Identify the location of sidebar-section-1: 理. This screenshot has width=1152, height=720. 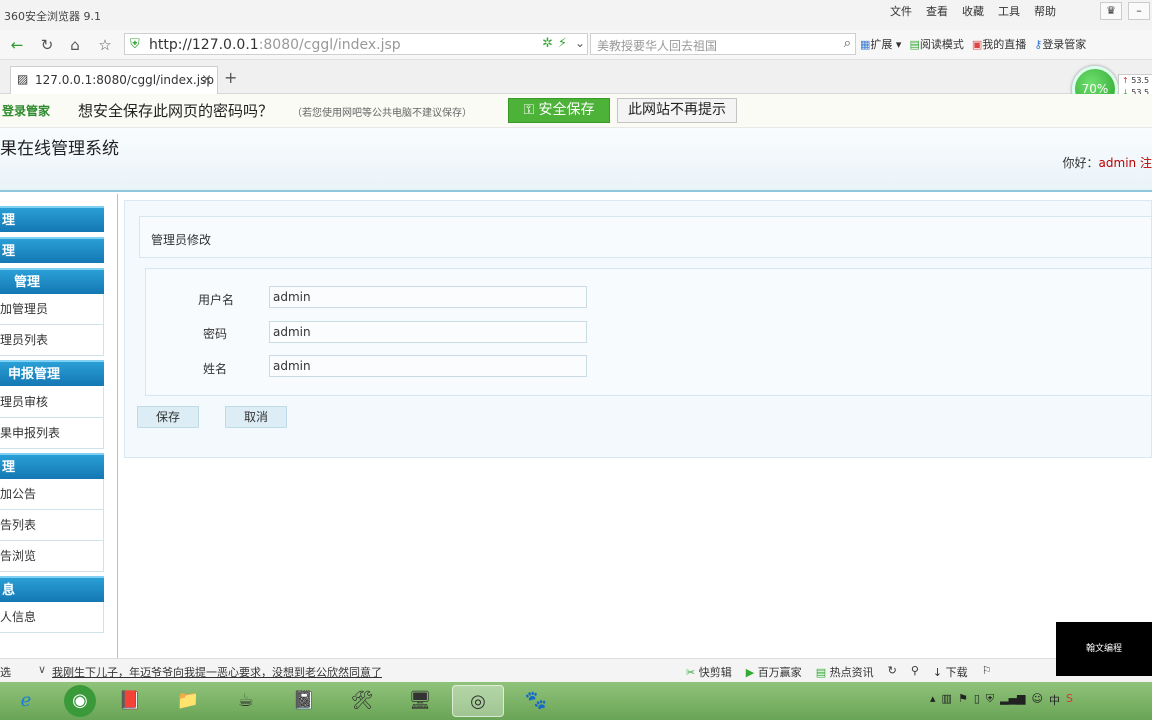
(52, 219).